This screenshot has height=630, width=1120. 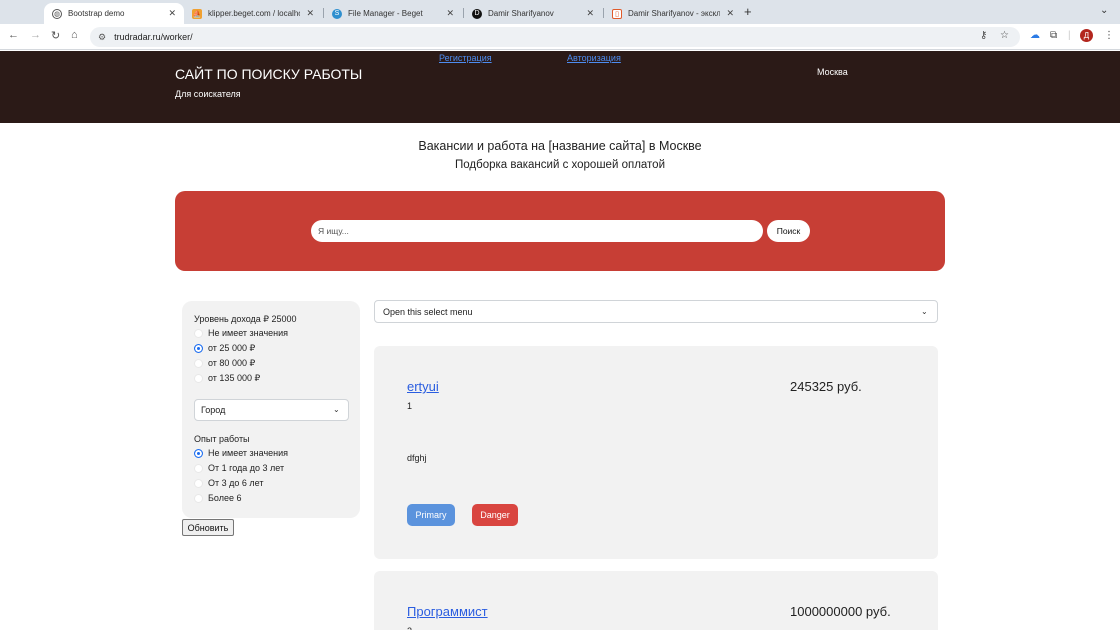 I want to click on sort-select: Open this select menu ⌄, so click(x=656, y=311).